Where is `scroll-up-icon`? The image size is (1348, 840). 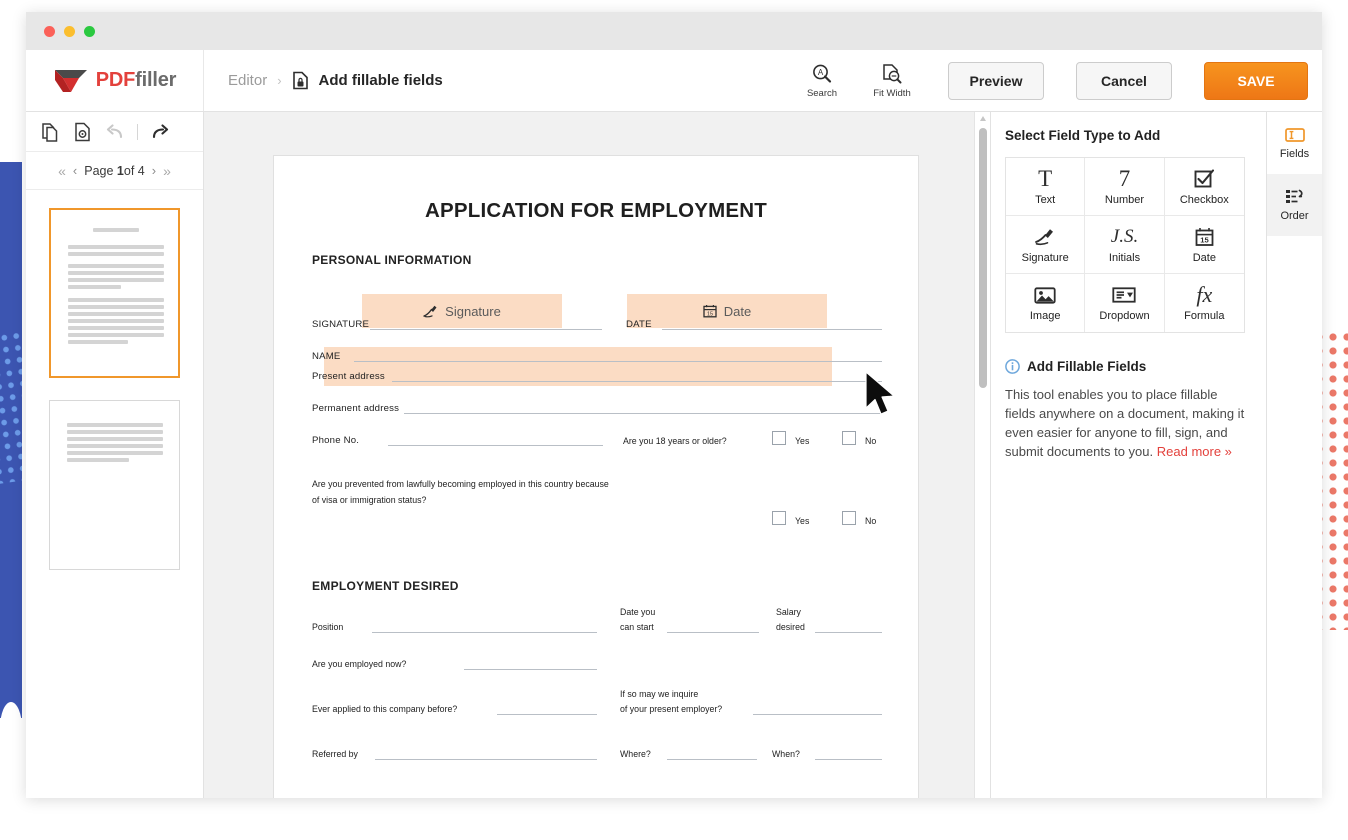 scroll-up-icon is located at coordinates (983, 118).